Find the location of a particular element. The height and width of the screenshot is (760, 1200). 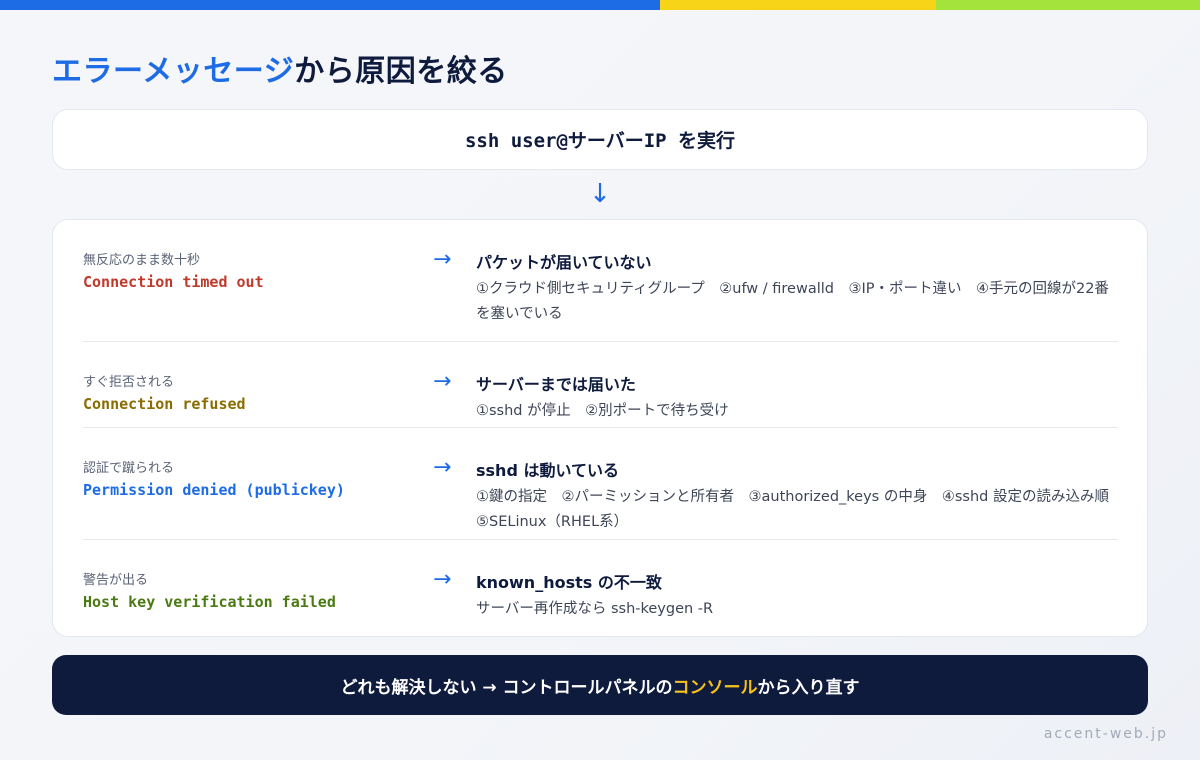

command-text: ssh user@サーバーIP を実行 is located at coordinates (600, 141).